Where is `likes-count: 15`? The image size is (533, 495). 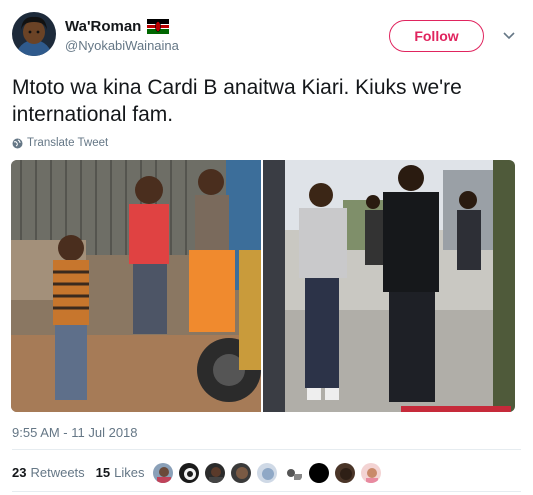 likes-count: 15 is located at coordinates (103, 472).